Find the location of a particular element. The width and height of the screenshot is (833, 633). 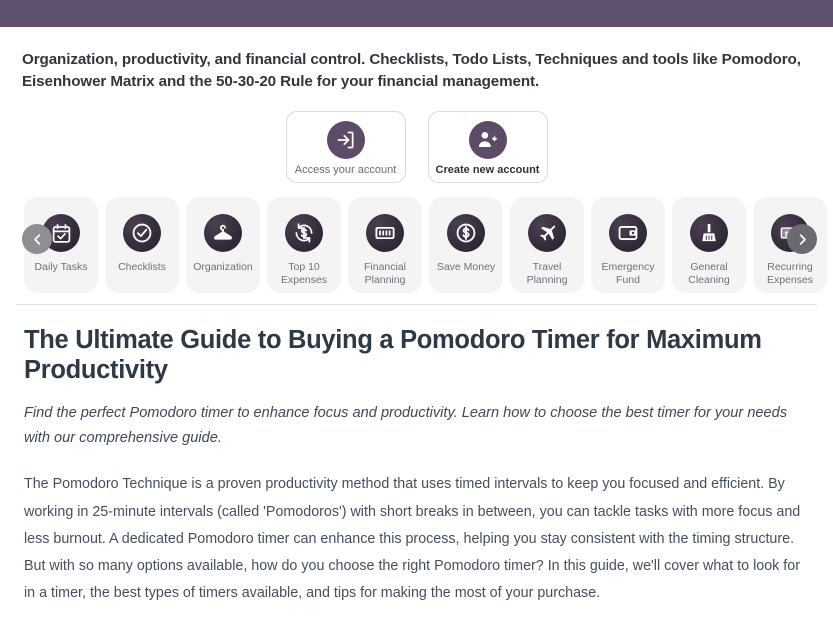

currency-exchange-icon is located at coordinates (304, 233).